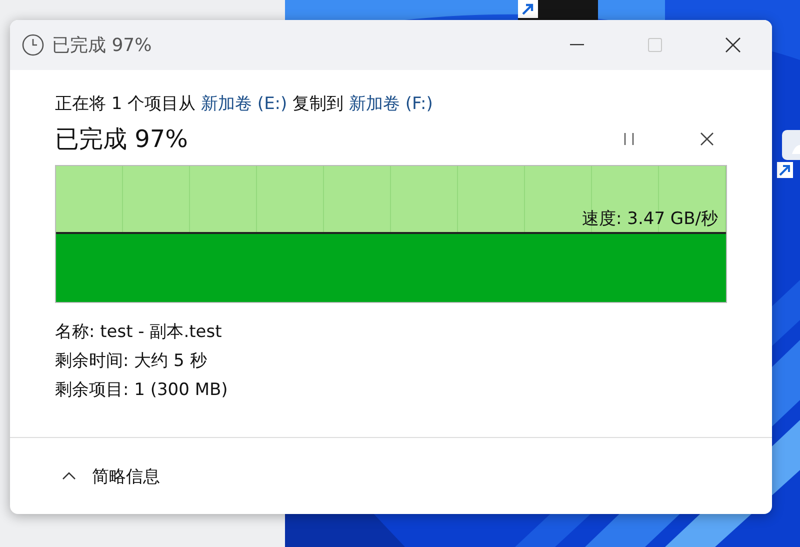 The height and width of the screenshot is (547, 800). What do you see at coordinates (69, 476) in the screenshot?
I see `caret-icon` at bounding box center [69, 476].